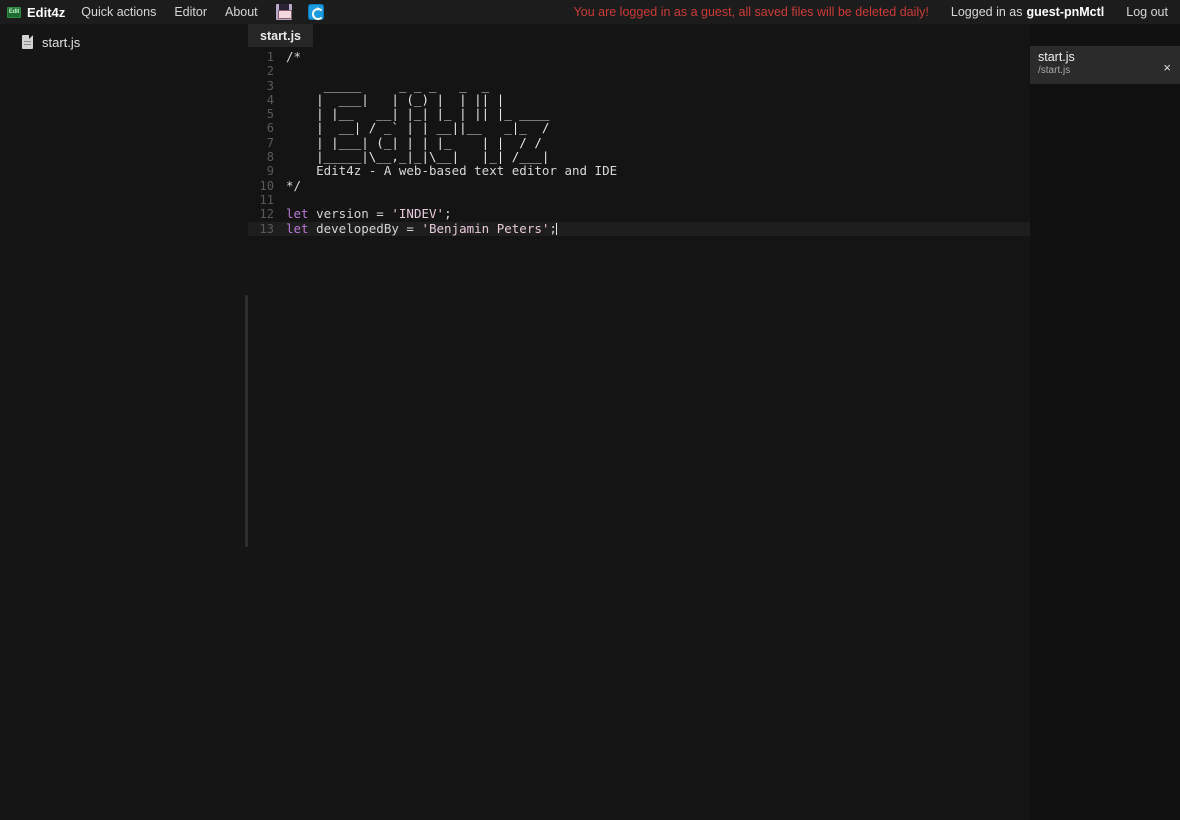 The image size is (1180, 820). I want to click on menu-item-quick-actions: Quick actions, so click(118, 12).